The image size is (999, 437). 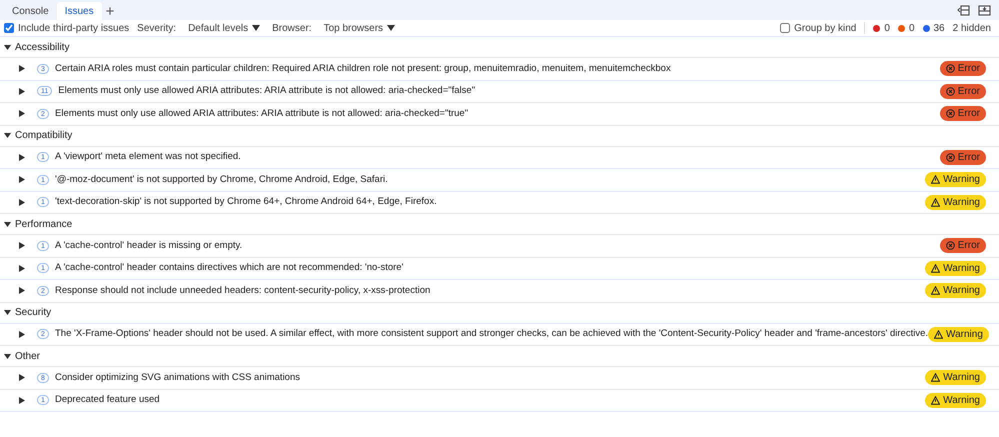 What do you see at coordinates (499, 136) in the screenshot?
I see `category-header: Compatibility` at bounding box center [499, 136].